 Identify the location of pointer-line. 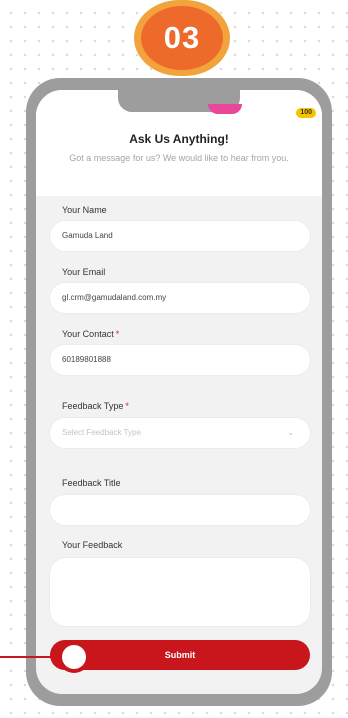
(26, 657).